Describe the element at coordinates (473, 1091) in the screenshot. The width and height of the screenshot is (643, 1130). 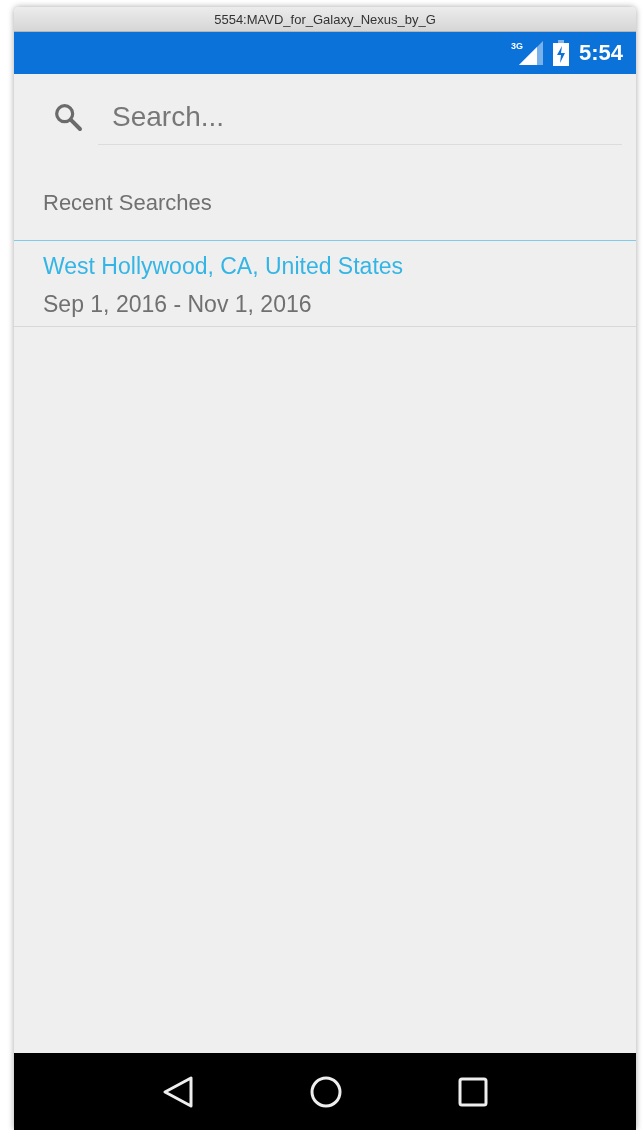
I see `recents-icon` at that location.